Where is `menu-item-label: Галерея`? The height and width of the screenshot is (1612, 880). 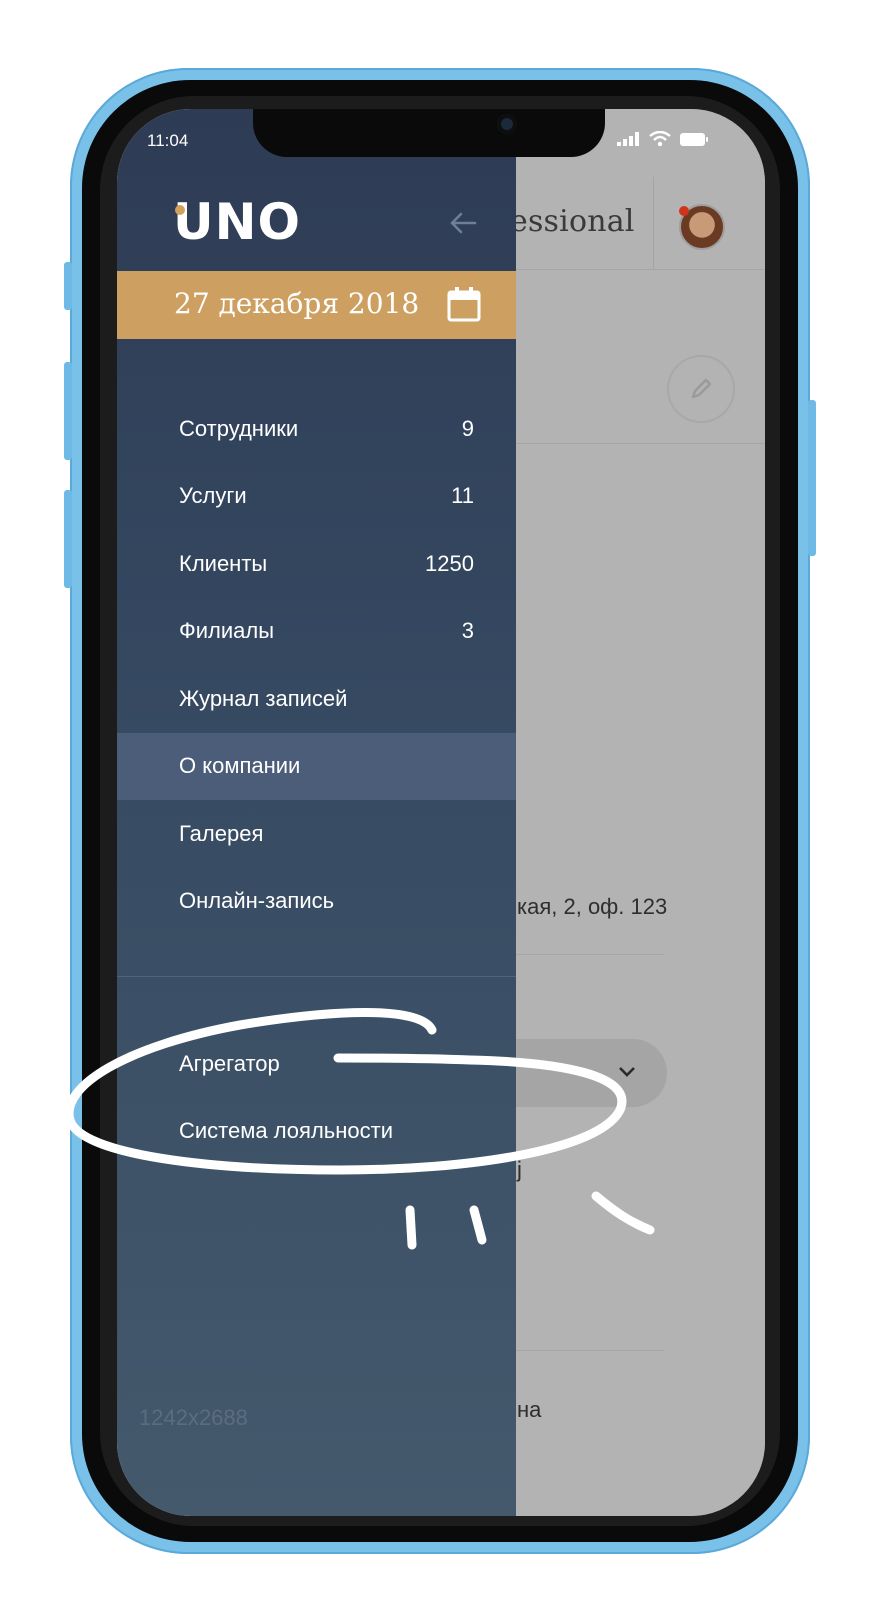 menu-item-label: Галерея is located at coordinates (221, 833).